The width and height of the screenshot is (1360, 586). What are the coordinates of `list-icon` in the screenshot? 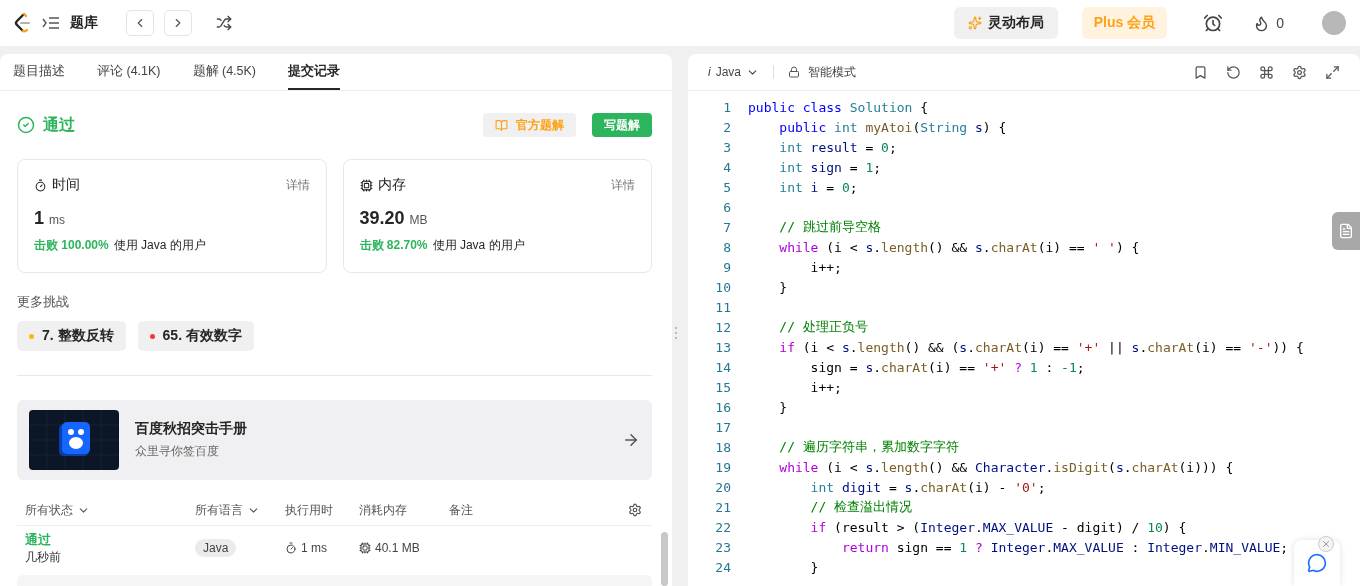 It's located at (51, 23).